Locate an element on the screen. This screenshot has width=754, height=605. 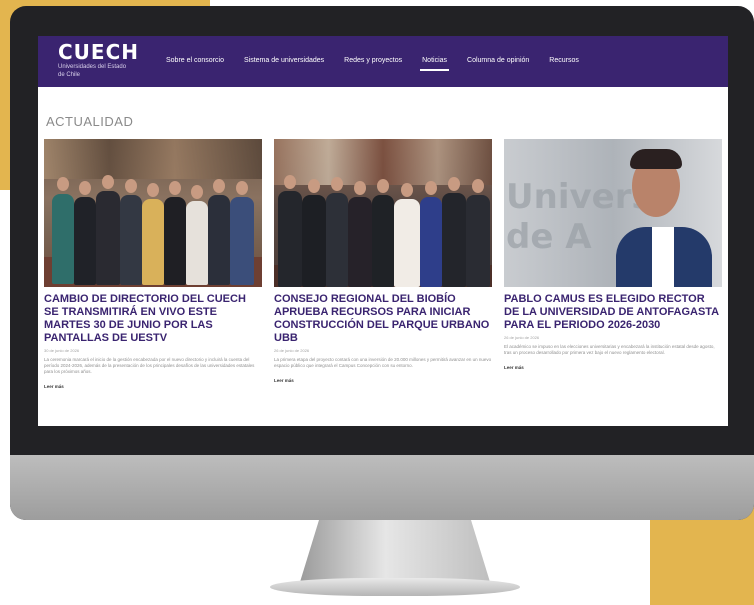
section-title: ACTUALIDAD is located at coordinates (90, 121).